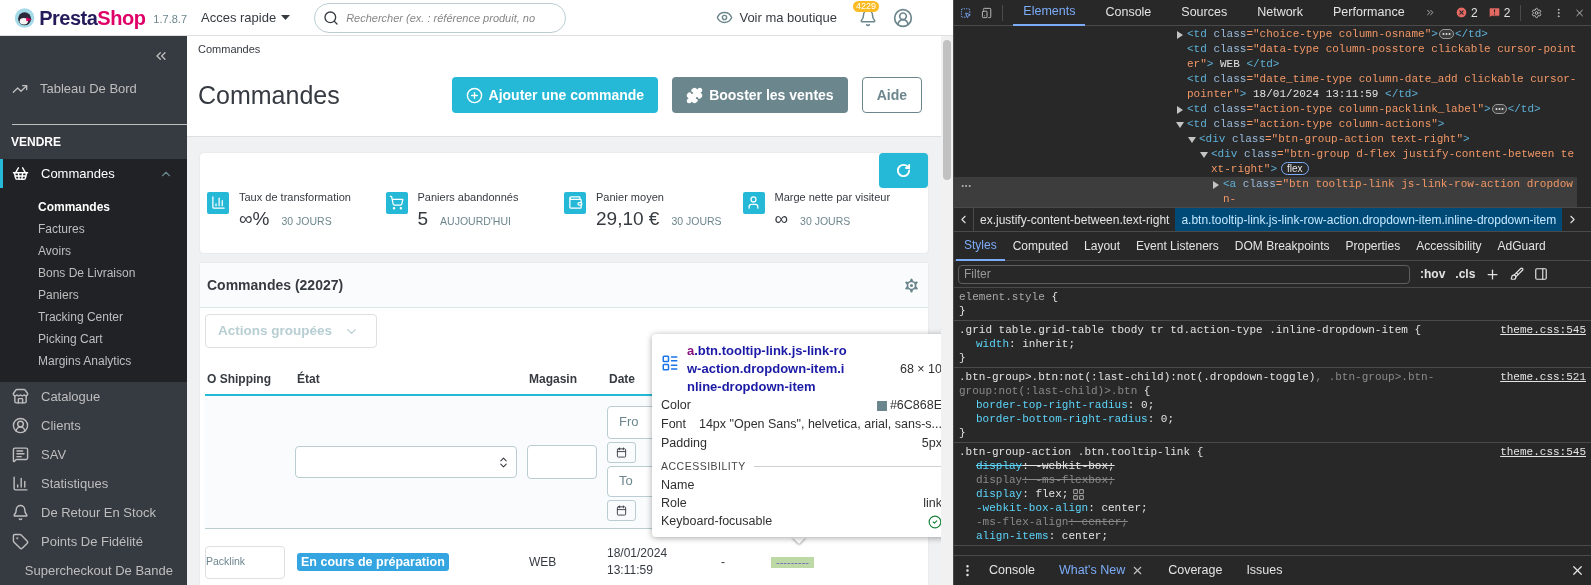 The height and width of the screenshot is (585, 1591). What do you see at coordinates (254, 219) in the screenshot?
I see `kpi-value: ∞%` at bounding box center [254, 219].